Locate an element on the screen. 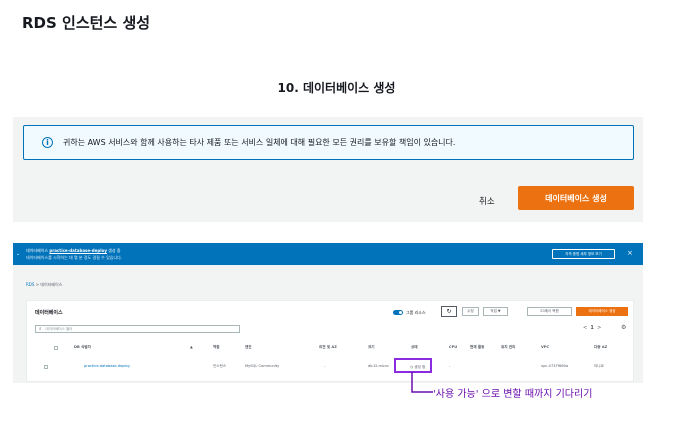  close-icon: × is located at coordinates (630, 253).